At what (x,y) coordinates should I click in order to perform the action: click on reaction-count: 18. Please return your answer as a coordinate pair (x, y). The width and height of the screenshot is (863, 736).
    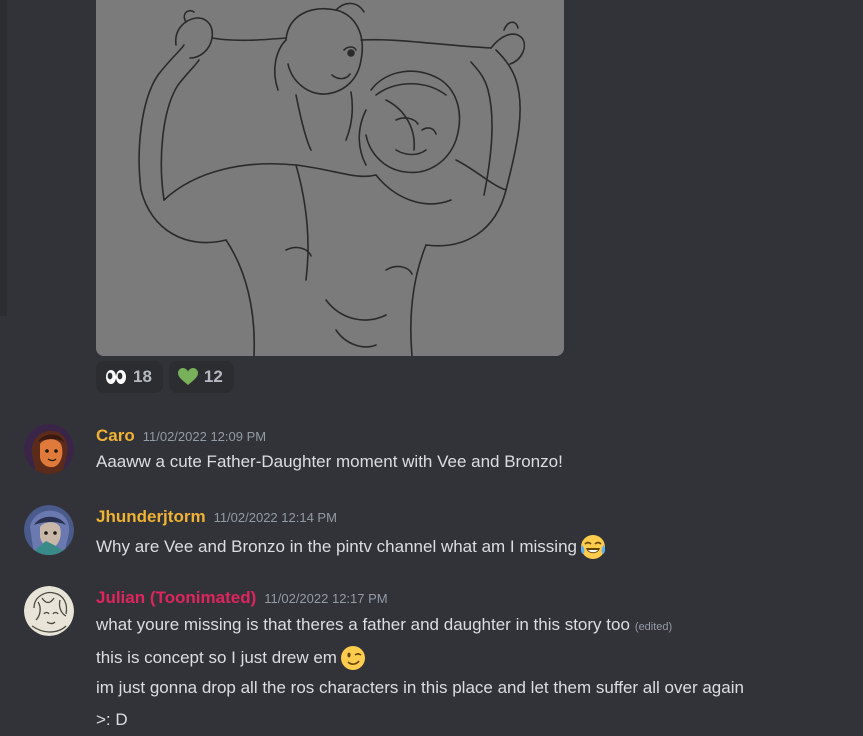
    Looking at the image, I should click on (142, 376).